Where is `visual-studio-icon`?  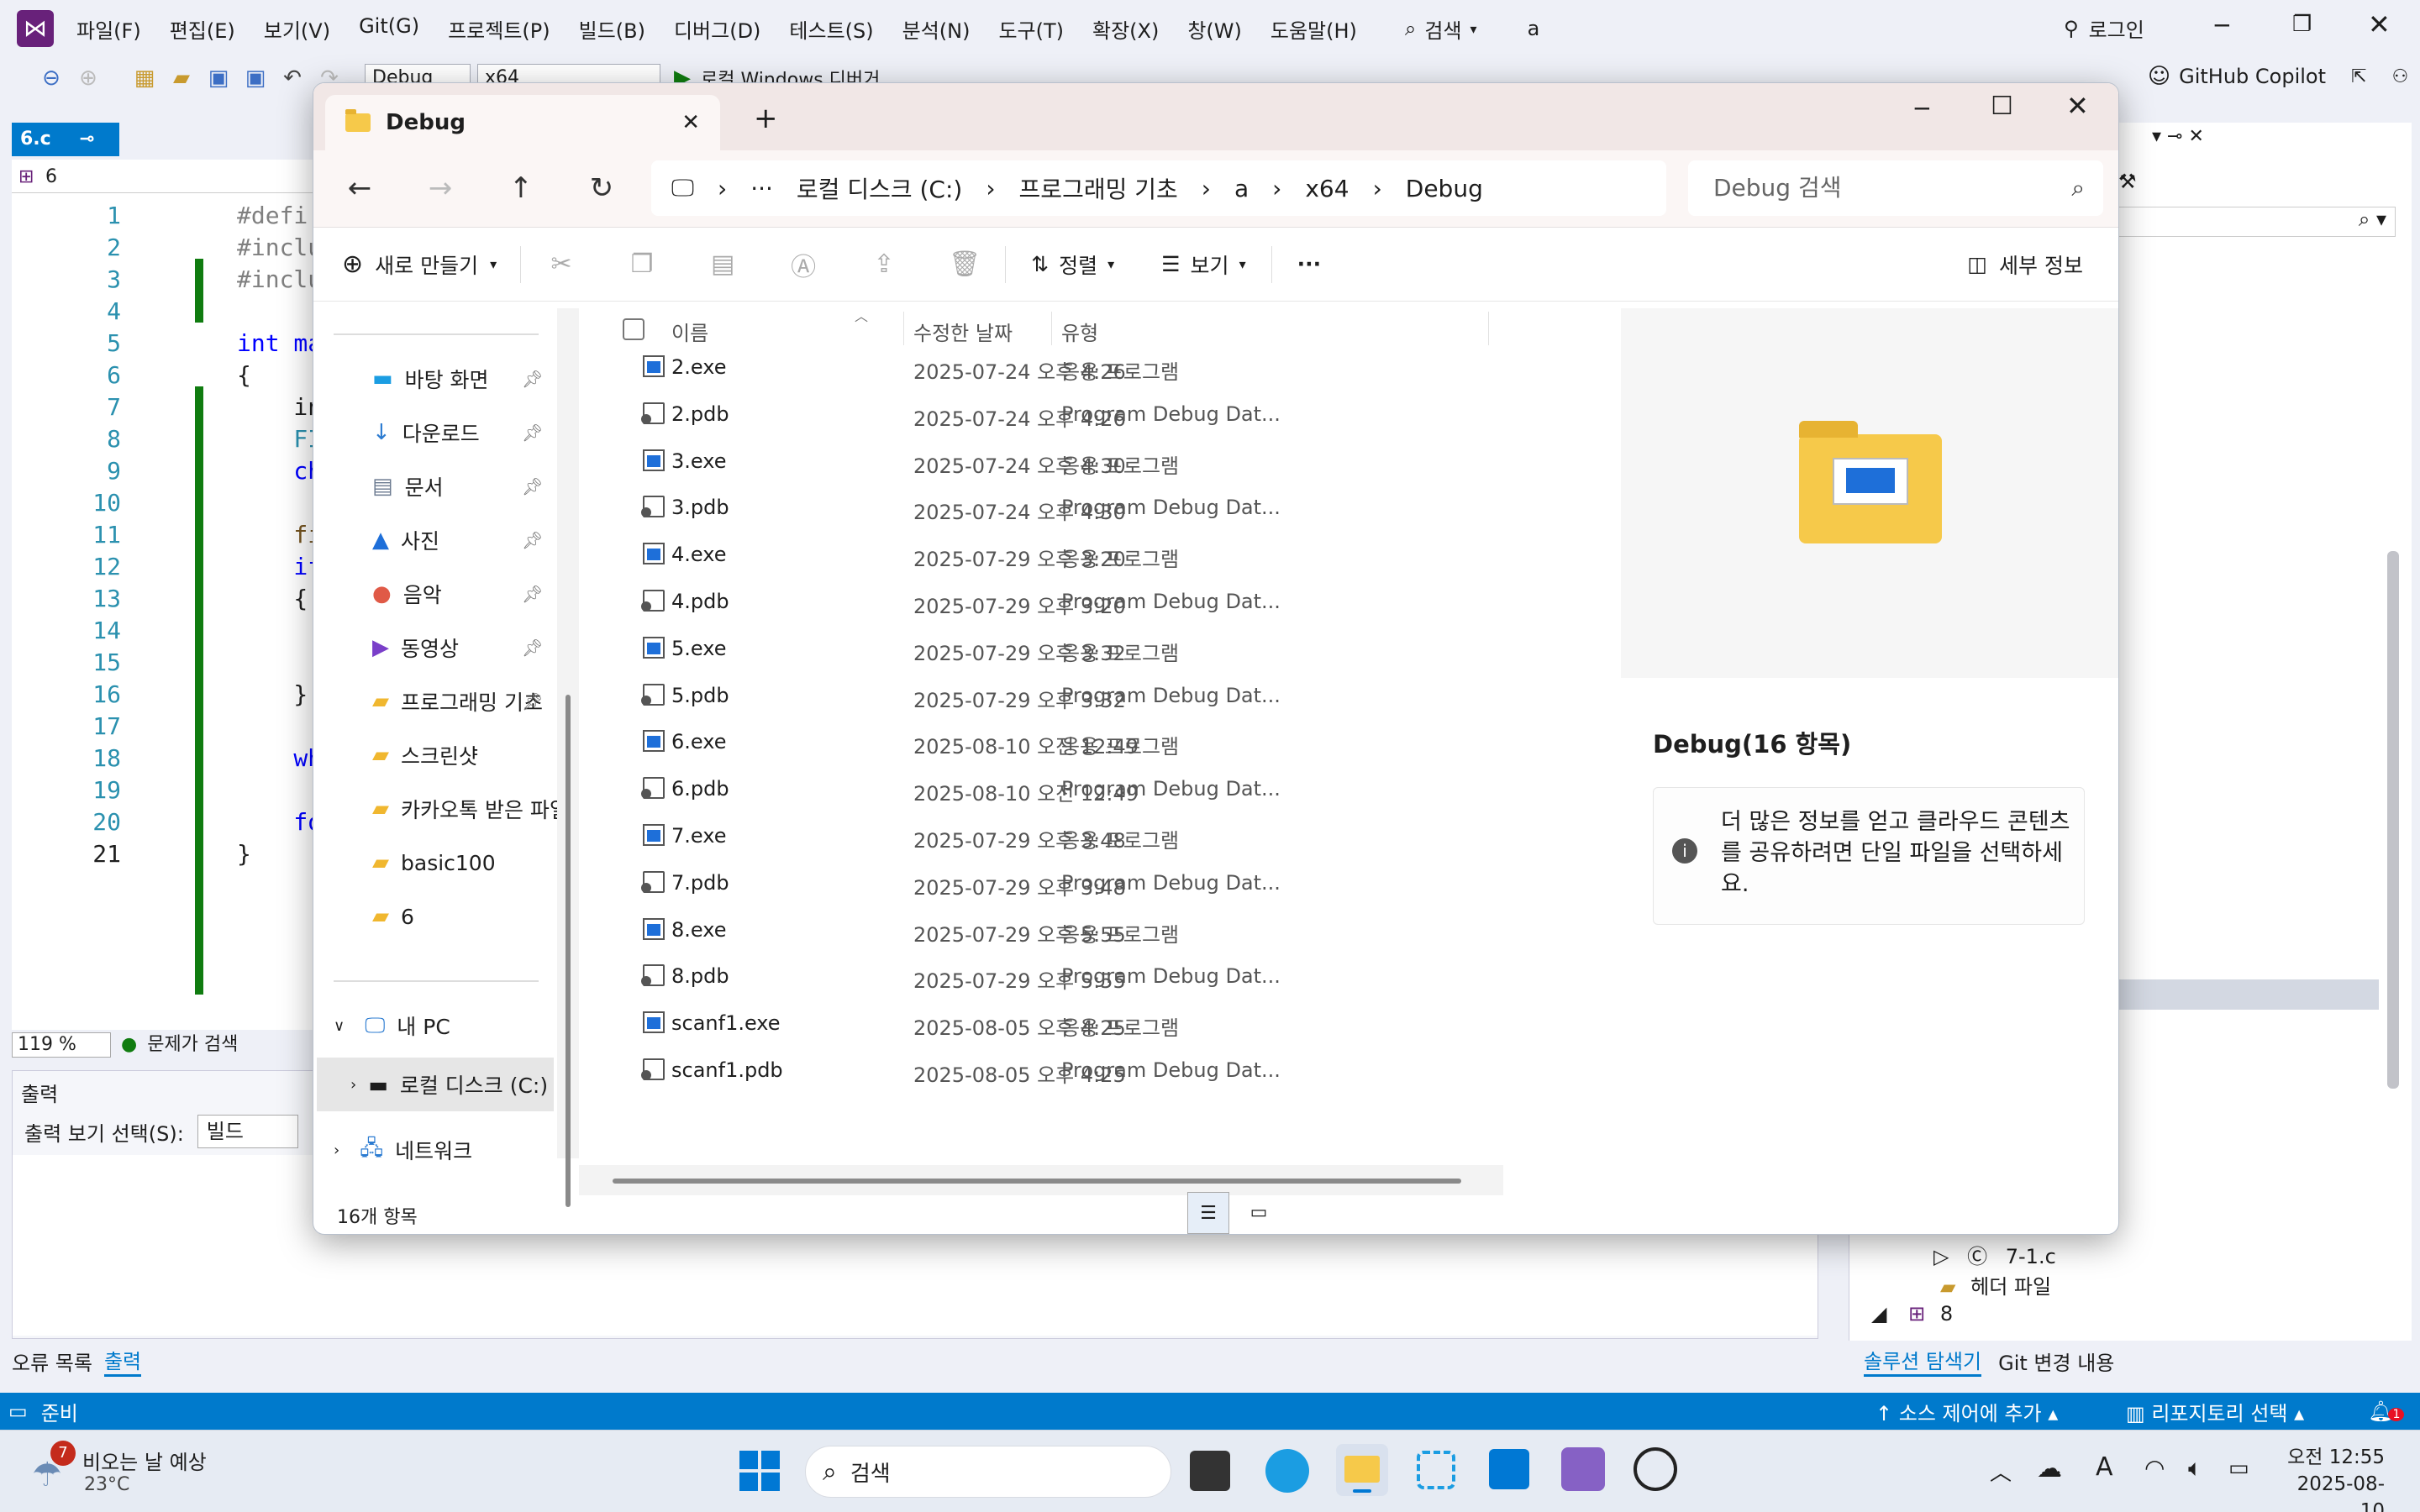 visual-studio-icon is located at coordinates (1583, 1469).